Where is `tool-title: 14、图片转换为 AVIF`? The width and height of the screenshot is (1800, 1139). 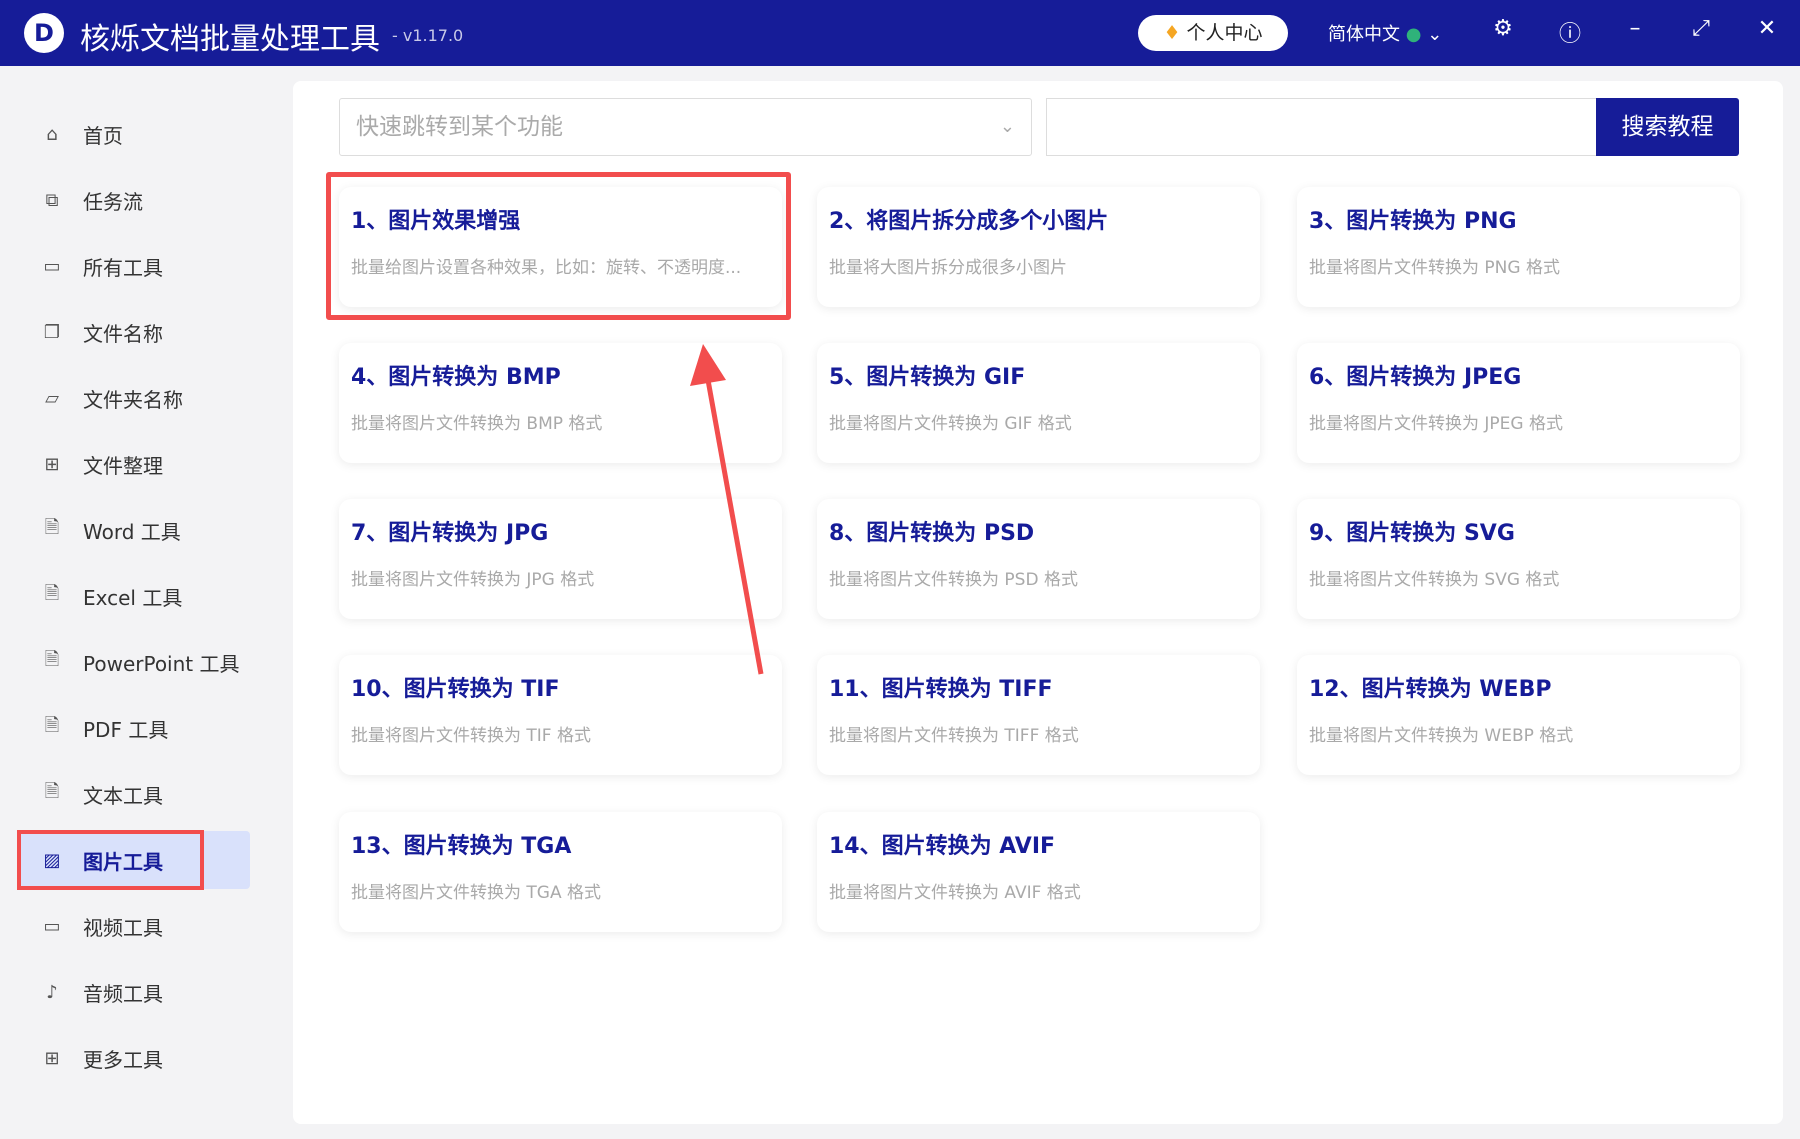
tool-title: 14、图片转换为 AVIF is located at coordinates (942, 846).